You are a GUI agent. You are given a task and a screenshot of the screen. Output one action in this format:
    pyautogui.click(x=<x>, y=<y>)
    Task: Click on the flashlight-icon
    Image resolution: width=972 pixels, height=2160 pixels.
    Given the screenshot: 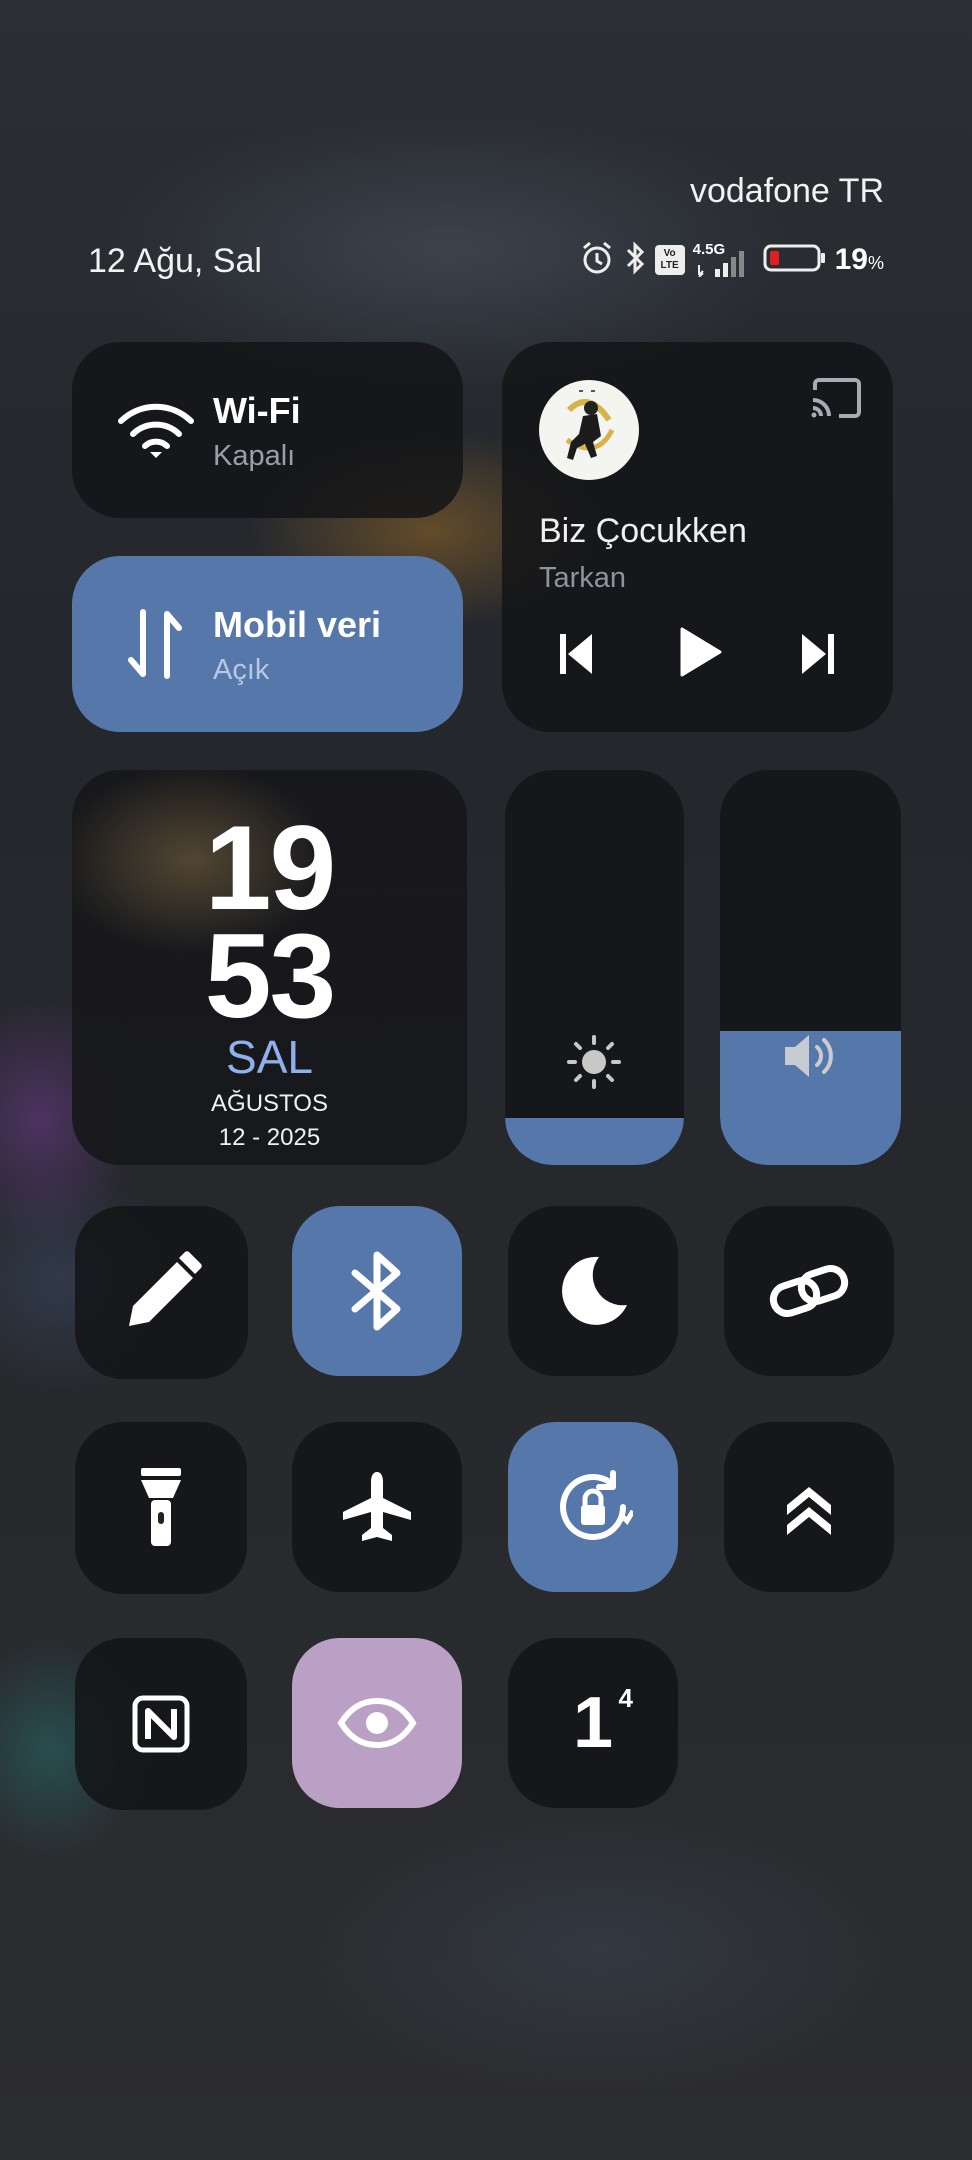 What is the action you would take?
    pyautogui.click(x=161, y=1508)
    